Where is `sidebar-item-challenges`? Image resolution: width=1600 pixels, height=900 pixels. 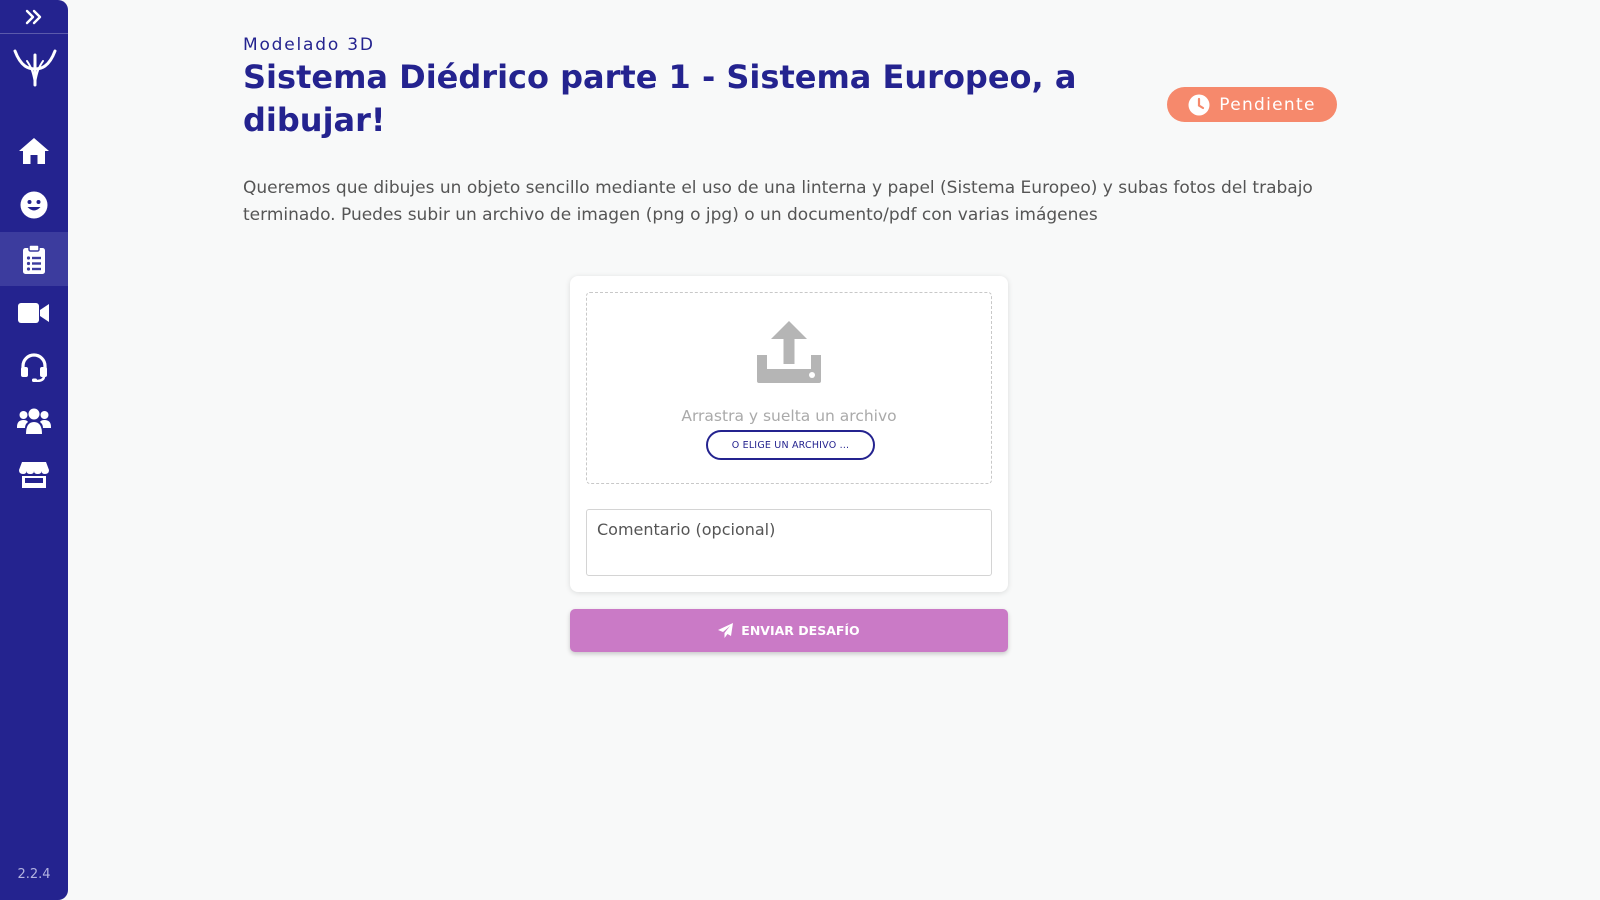
sidebar-item-challenges is located at coordinates (34, 259).